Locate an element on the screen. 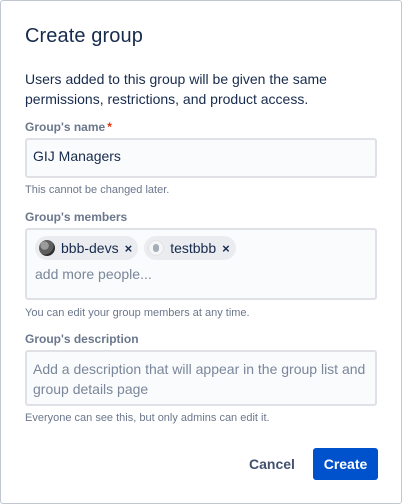 The image size is (402, 504). member-chip-label: bbb-devs is located at coordinates (90, 248).